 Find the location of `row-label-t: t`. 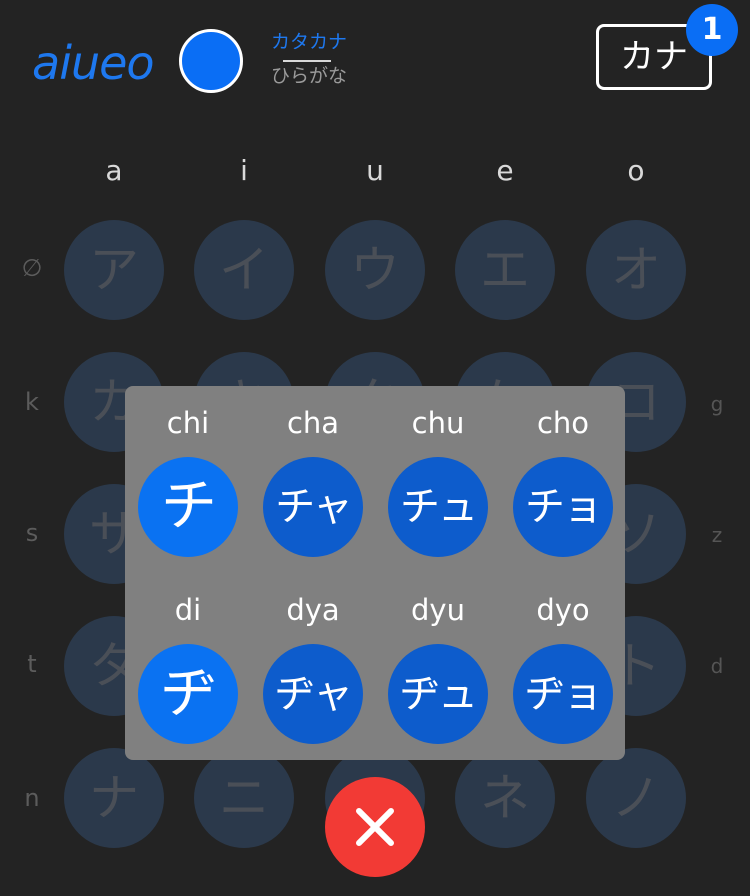

row-label-t: t is located at coordinates (32, 664).